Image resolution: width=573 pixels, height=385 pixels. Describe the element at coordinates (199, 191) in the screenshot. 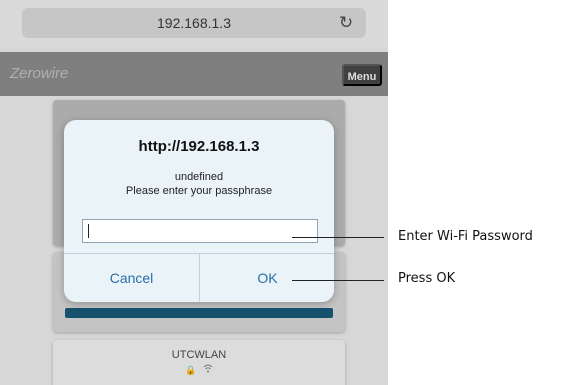

I see `dialog-message-line2: Please enter your passphrase` at that location.